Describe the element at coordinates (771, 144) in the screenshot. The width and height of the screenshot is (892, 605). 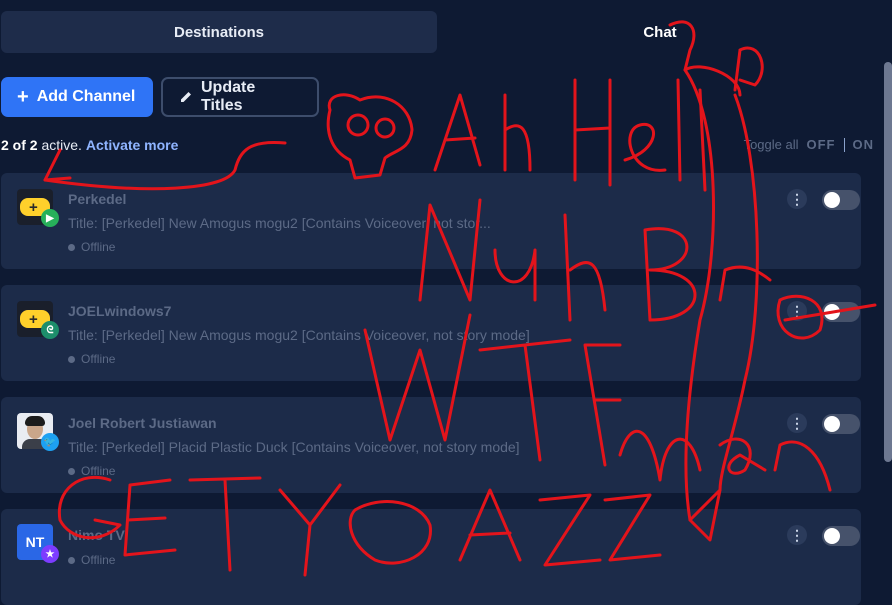
I see `toggle-all-label: Toggle all` at that location.